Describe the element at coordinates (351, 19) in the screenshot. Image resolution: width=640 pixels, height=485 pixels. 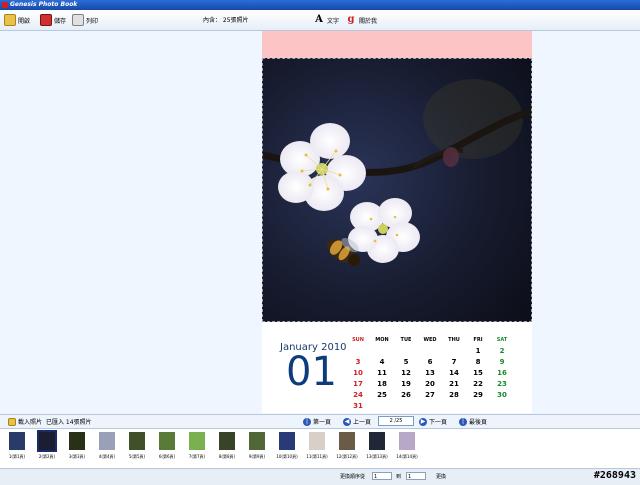
I see `about-icon: g` at that location.